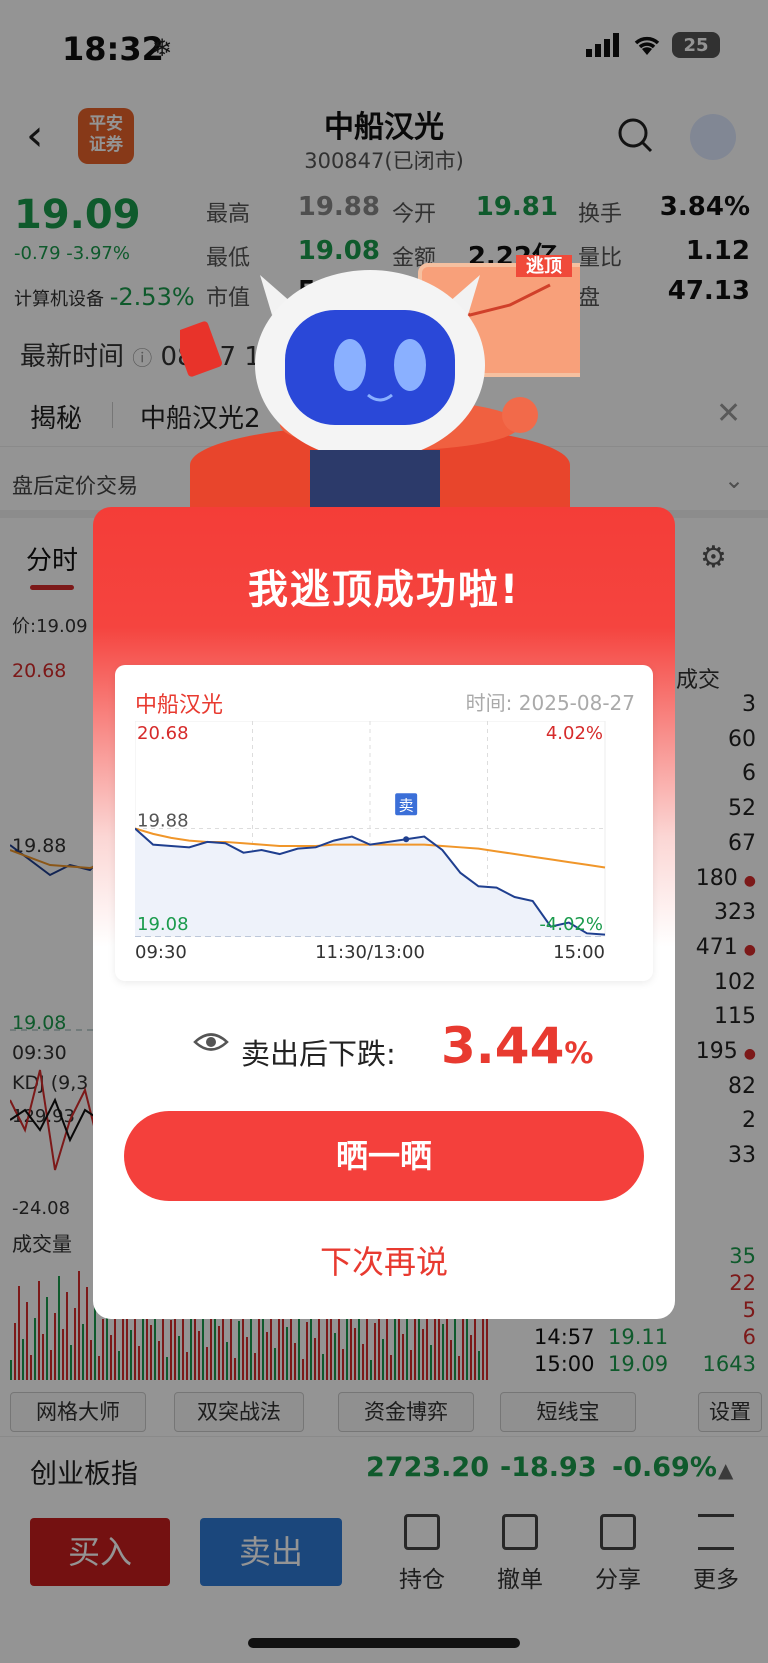 The image size is (768, 1663). Describe the element at coordinates (503, 1046) in the screenshot. I see `drop-value-number: 3.44` at that location.